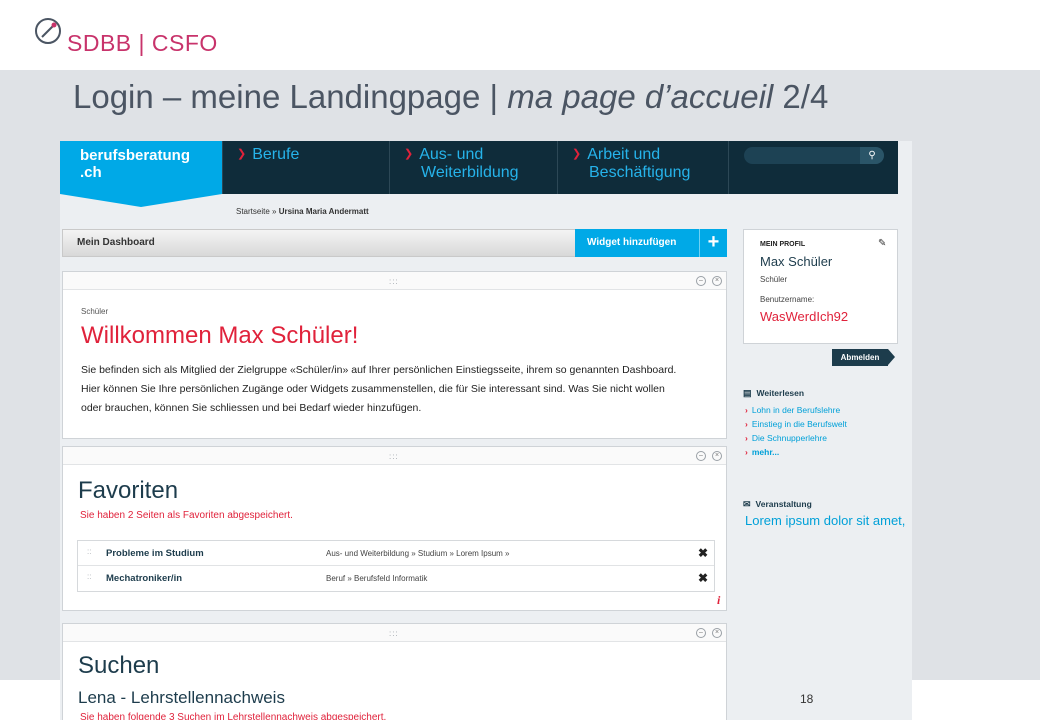 The height and width of the screenshot is (720, 1040). Describe the element at coordinates (891, 357) in the screenshot. I see `logout-button-arrow` at that location.